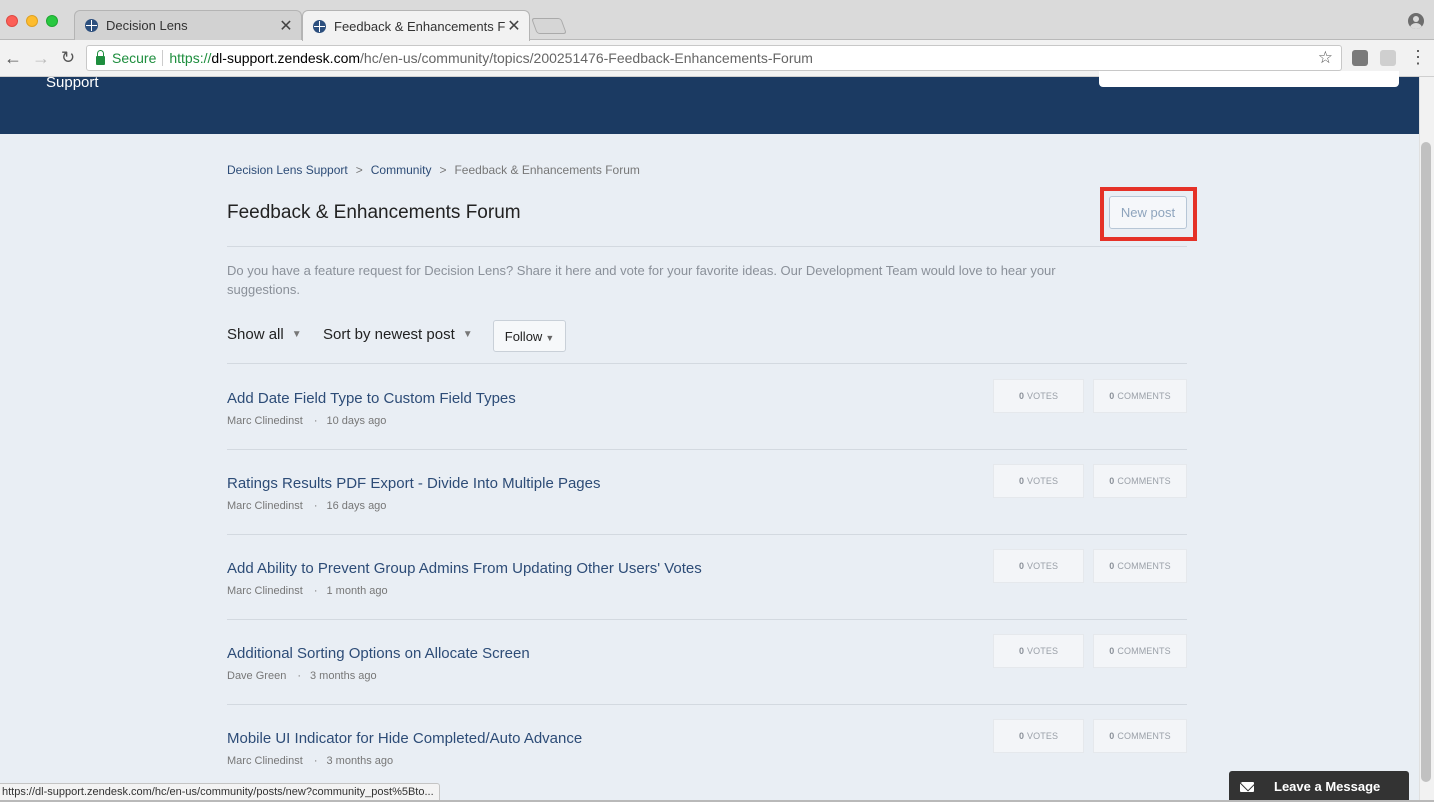 This screenshot has height=802, width=1434. I want to click on post-time: 1 month ago, so click(357, 591).